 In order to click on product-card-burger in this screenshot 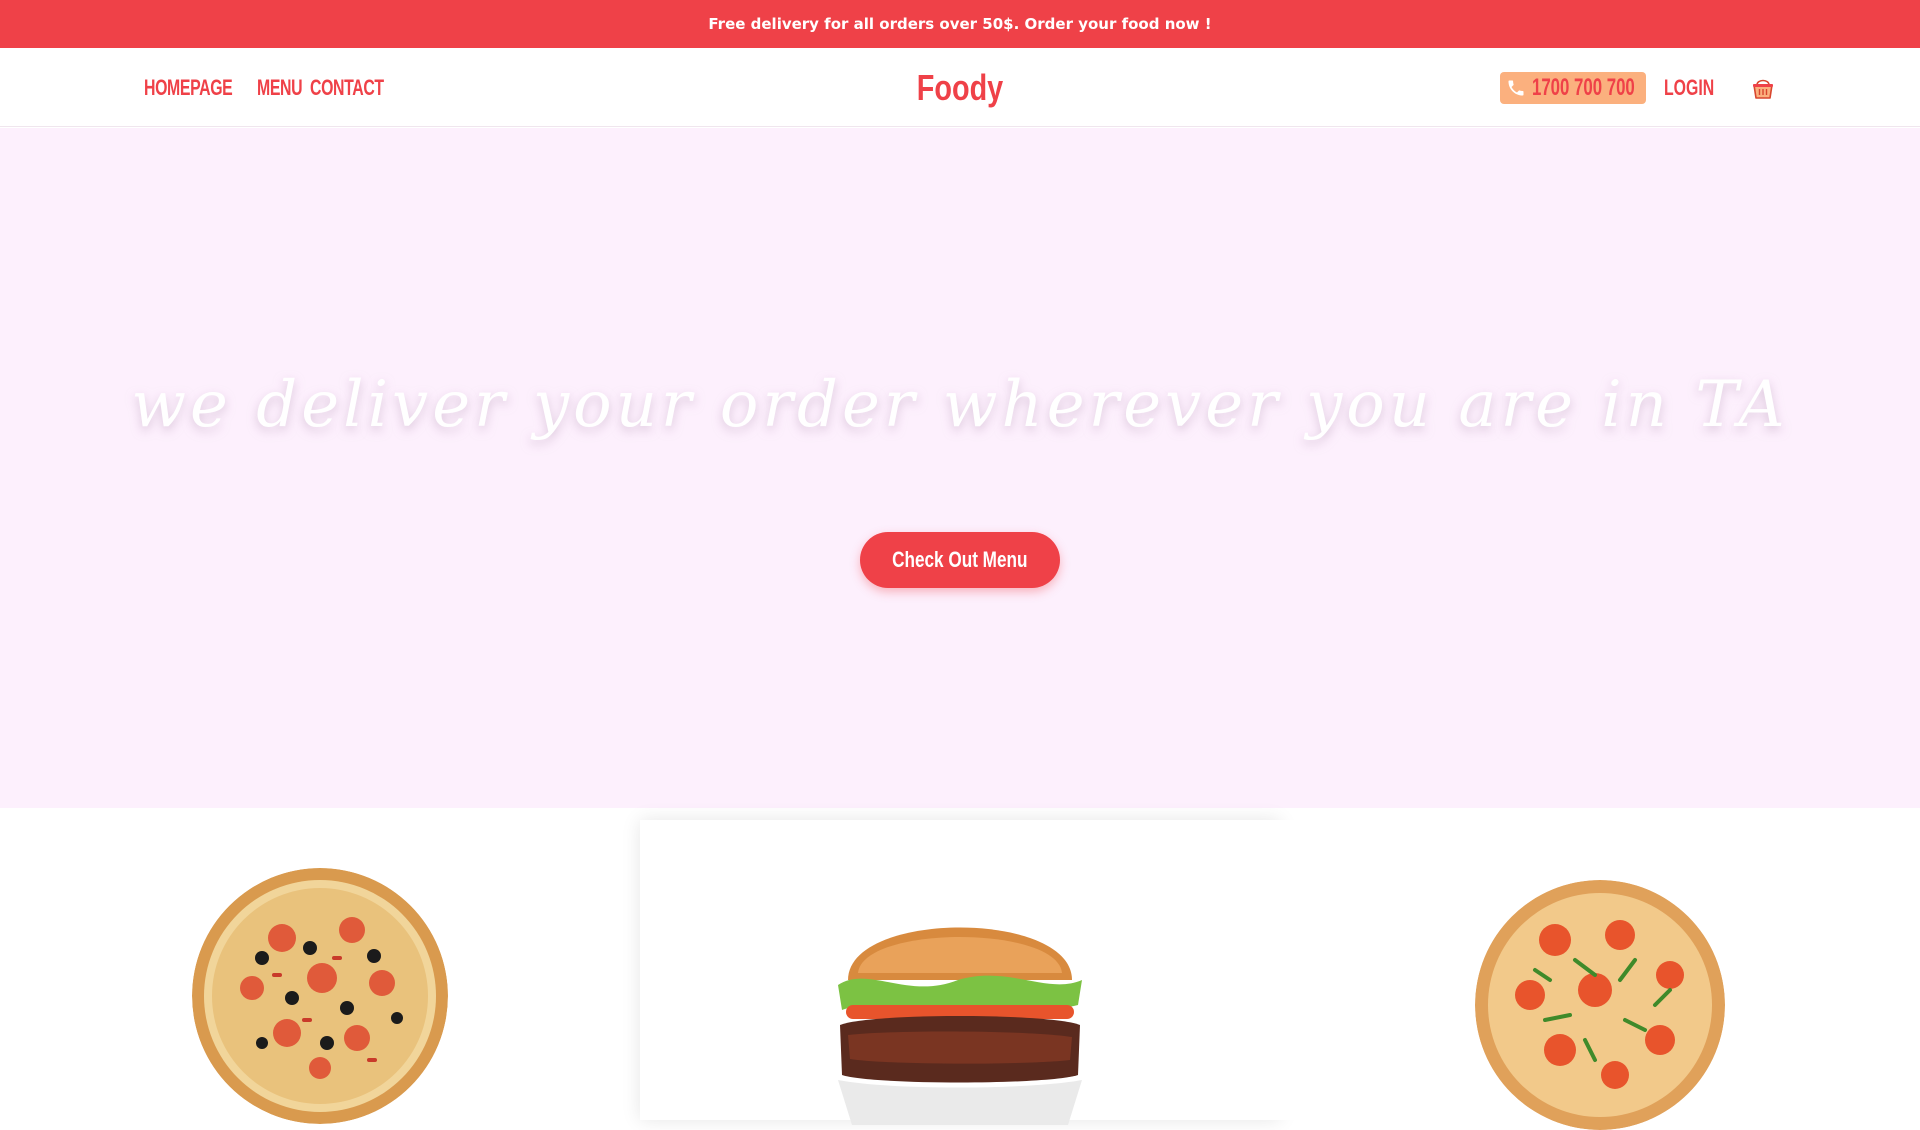, I will do `click(960, 972)`.